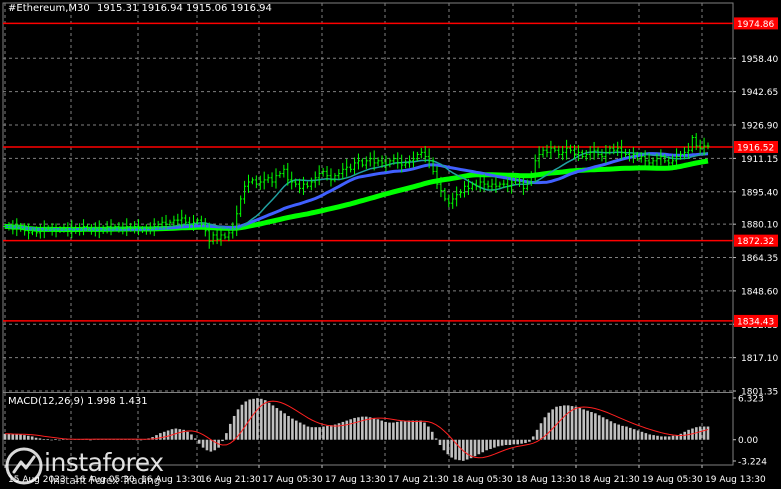  I want to click on price-tick-label: 1926.90, so click(759, 127).